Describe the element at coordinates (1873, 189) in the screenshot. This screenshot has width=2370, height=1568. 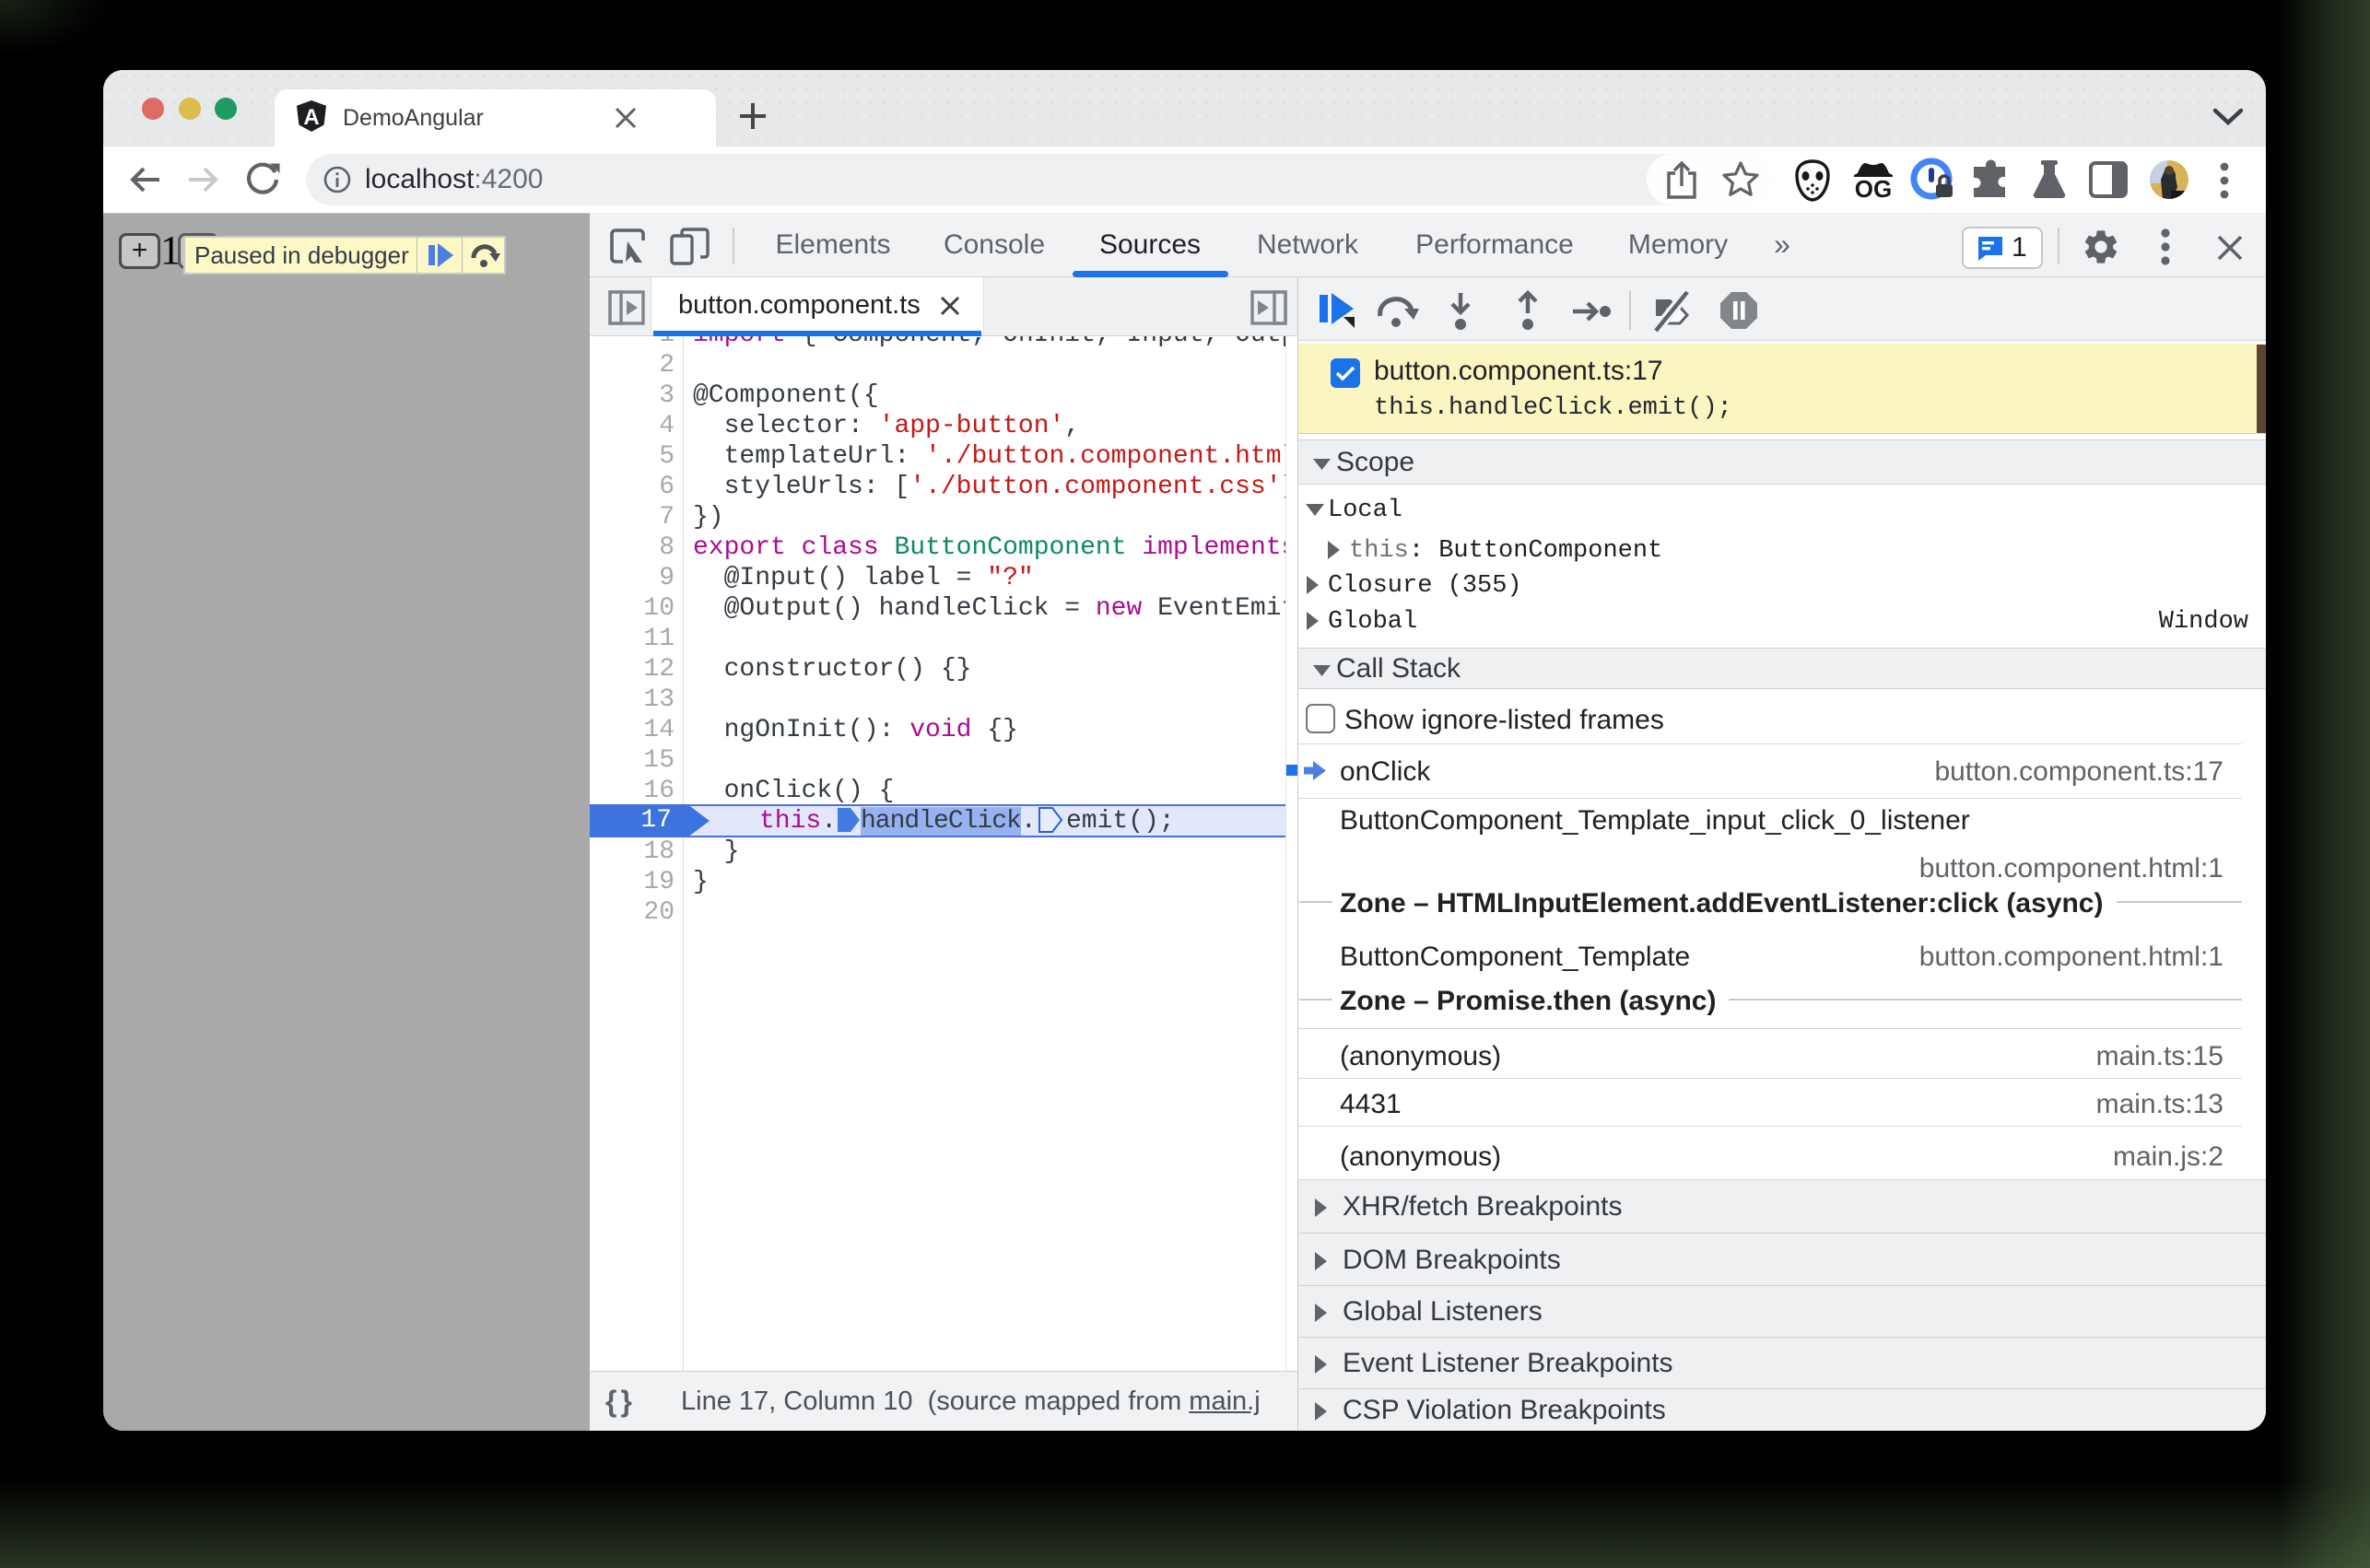
I see `svg-text: OG` at that location.